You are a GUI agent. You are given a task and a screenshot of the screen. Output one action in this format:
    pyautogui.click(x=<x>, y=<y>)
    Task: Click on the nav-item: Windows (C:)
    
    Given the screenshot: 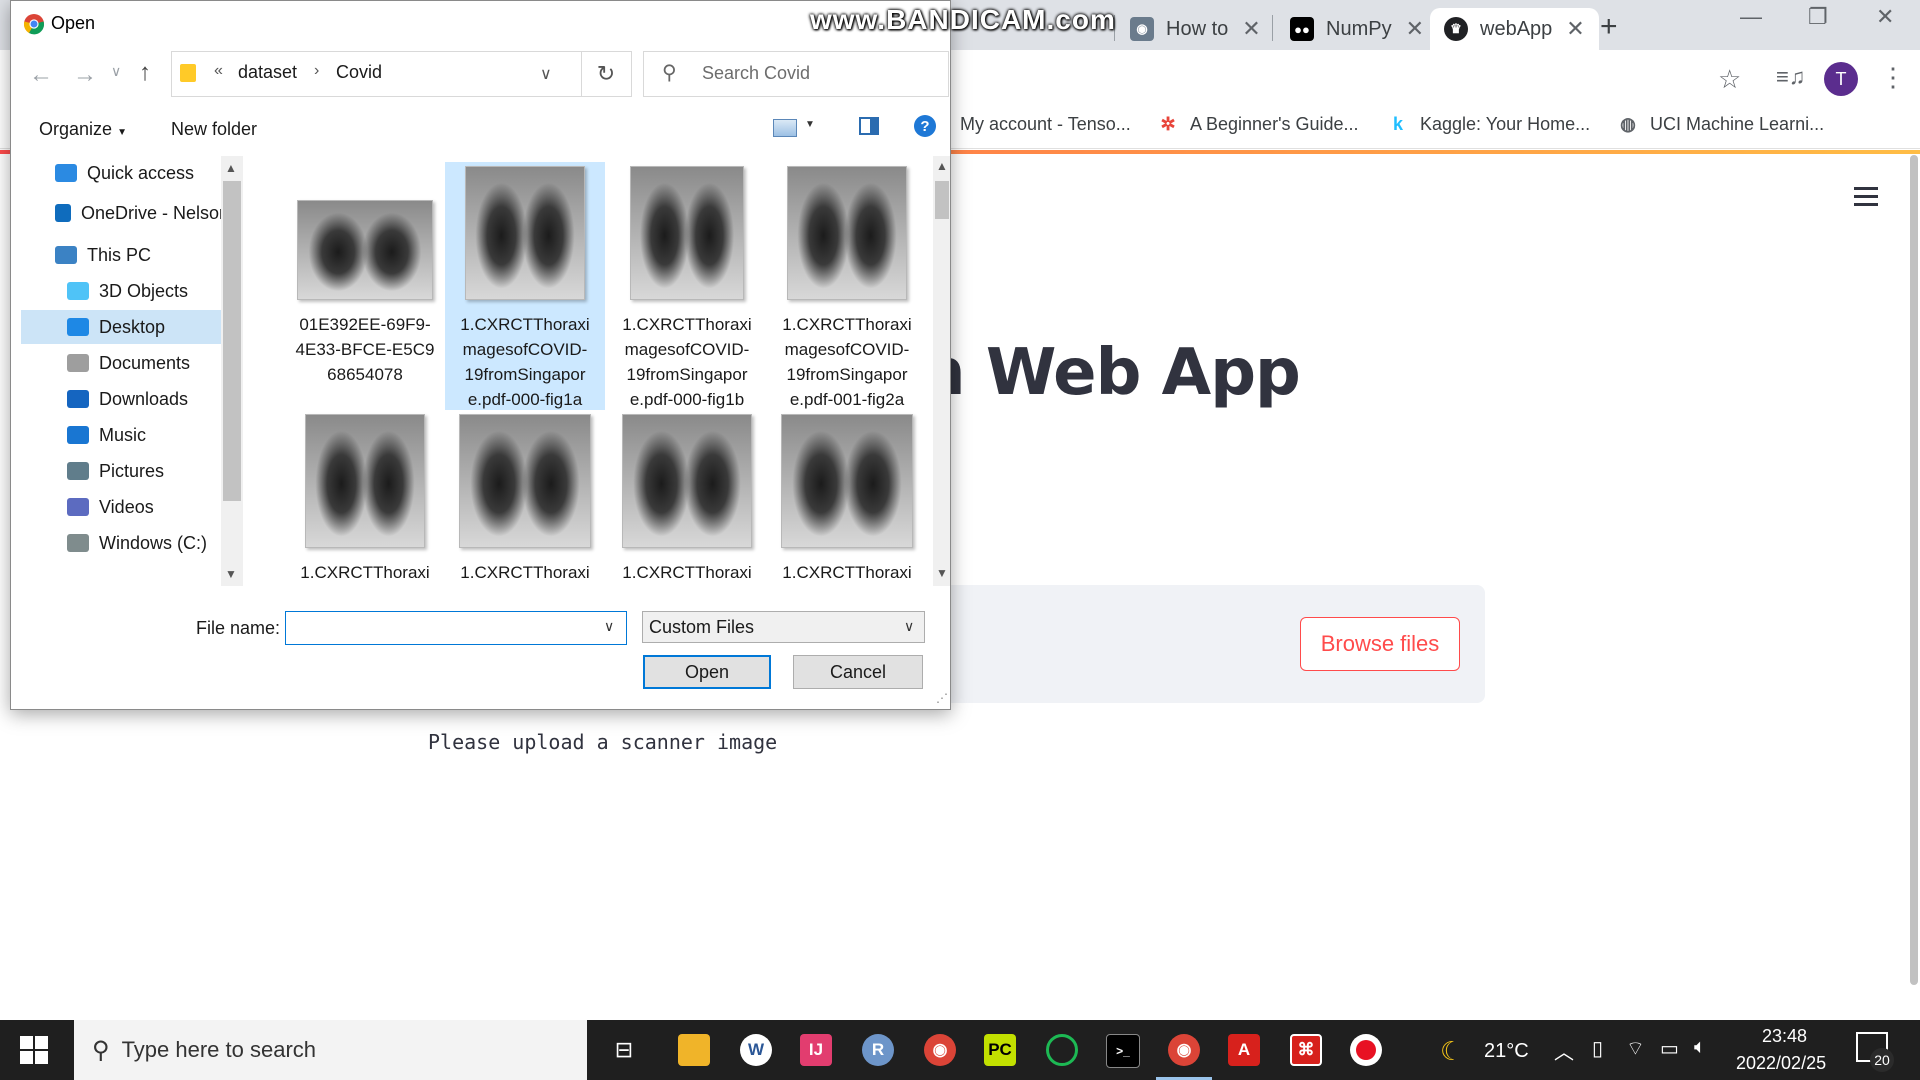 What is the action you would take?
    pyautogui.click(x=125, y=543)
    